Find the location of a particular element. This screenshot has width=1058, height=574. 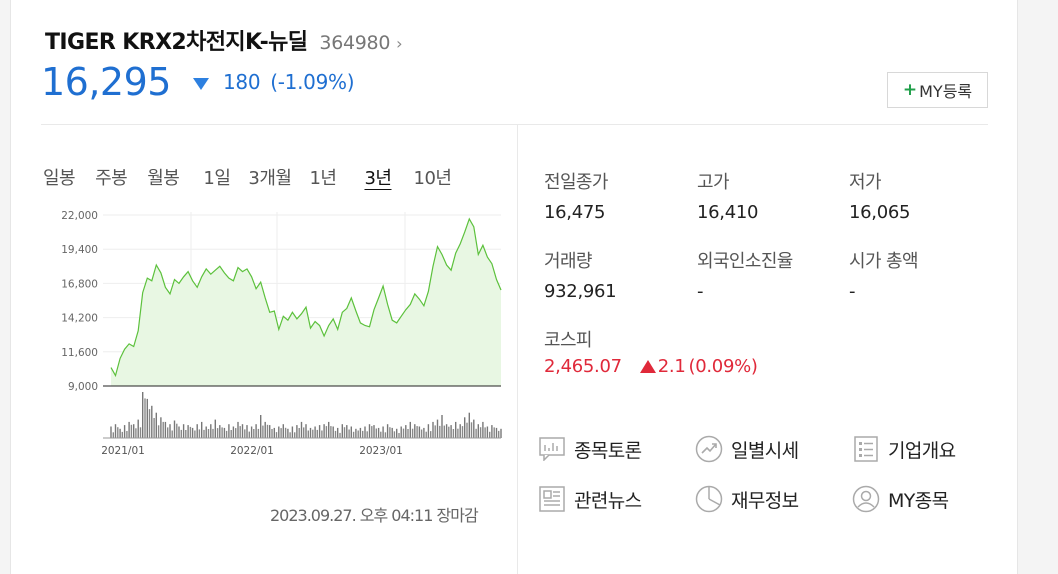

header-divider is located at coordinates (514, 124).